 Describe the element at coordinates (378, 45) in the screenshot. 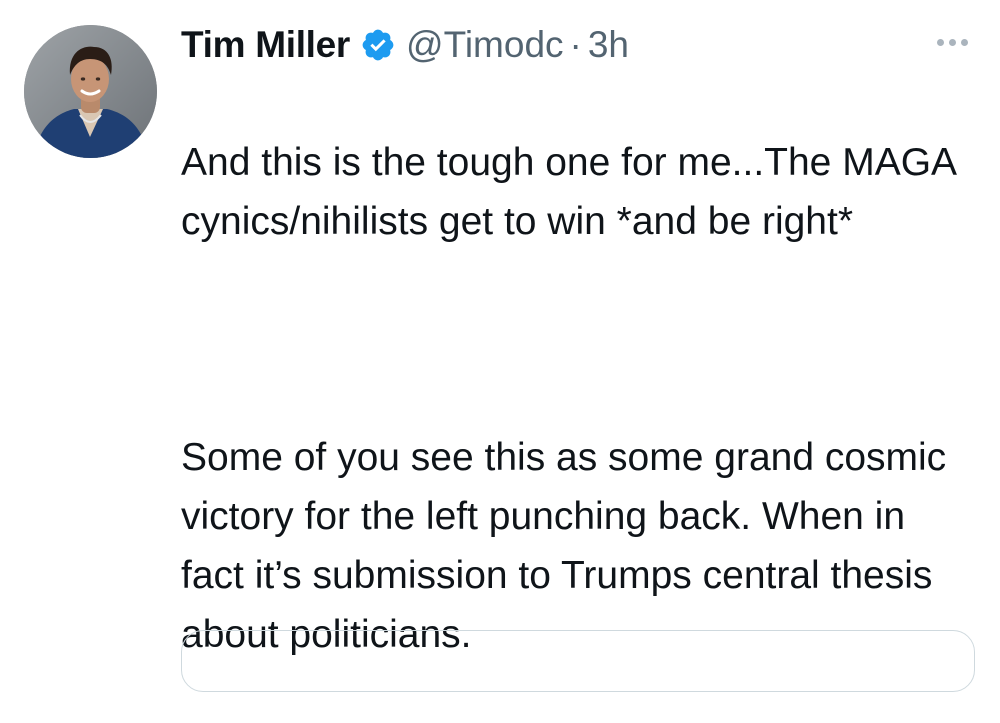

I see `verified-badge-icon` at that location.